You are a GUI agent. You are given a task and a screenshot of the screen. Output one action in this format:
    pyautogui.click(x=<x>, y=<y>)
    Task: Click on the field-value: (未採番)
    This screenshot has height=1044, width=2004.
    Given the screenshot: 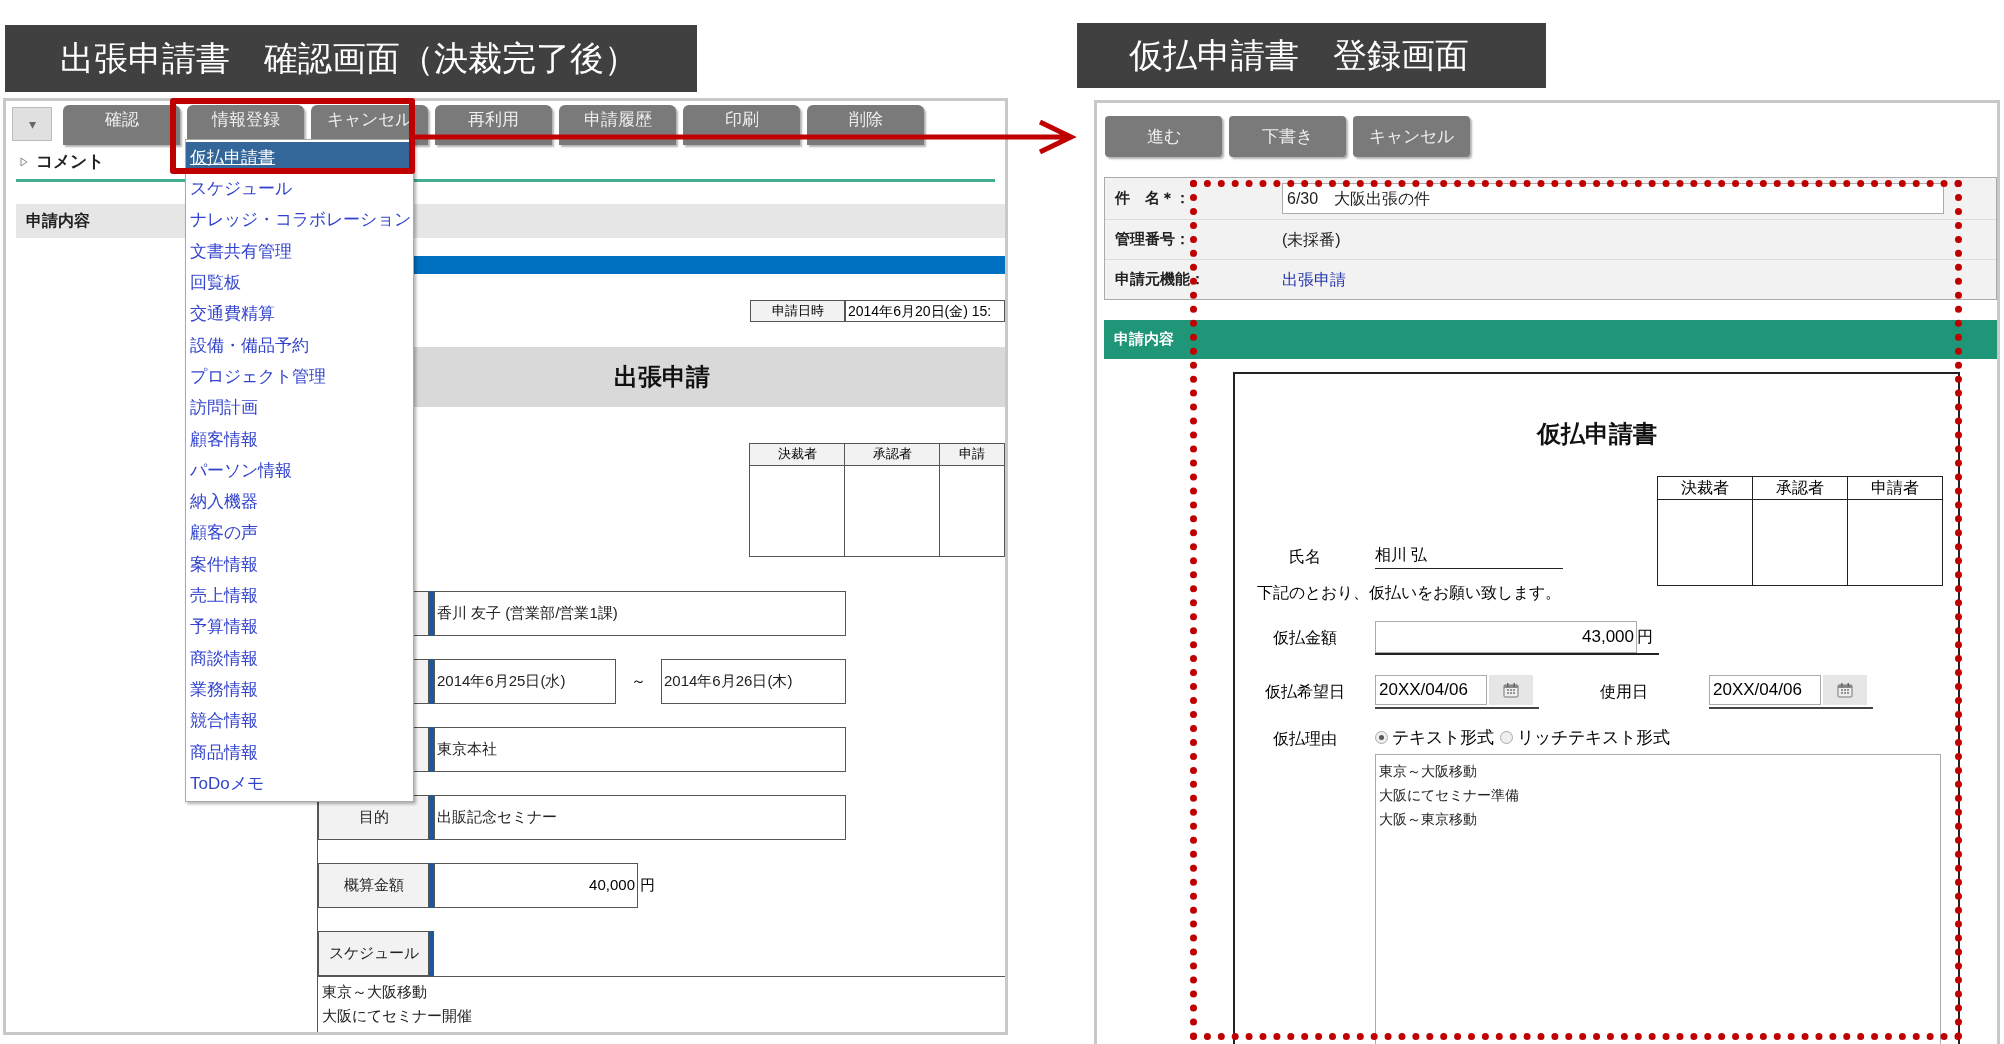 What is the action you would take?
    pyautogui.click(x=1311, y=239)
    